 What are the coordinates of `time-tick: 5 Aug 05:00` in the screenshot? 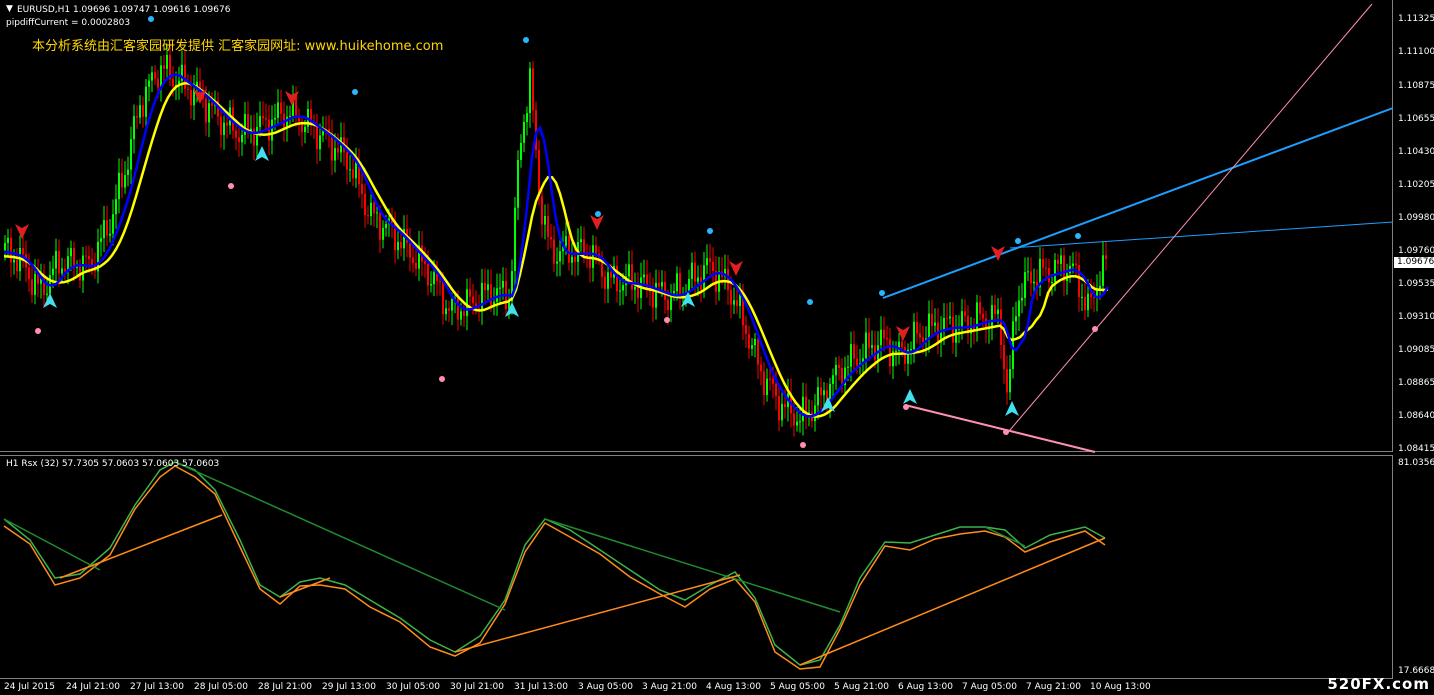 It's located at (797, 687).